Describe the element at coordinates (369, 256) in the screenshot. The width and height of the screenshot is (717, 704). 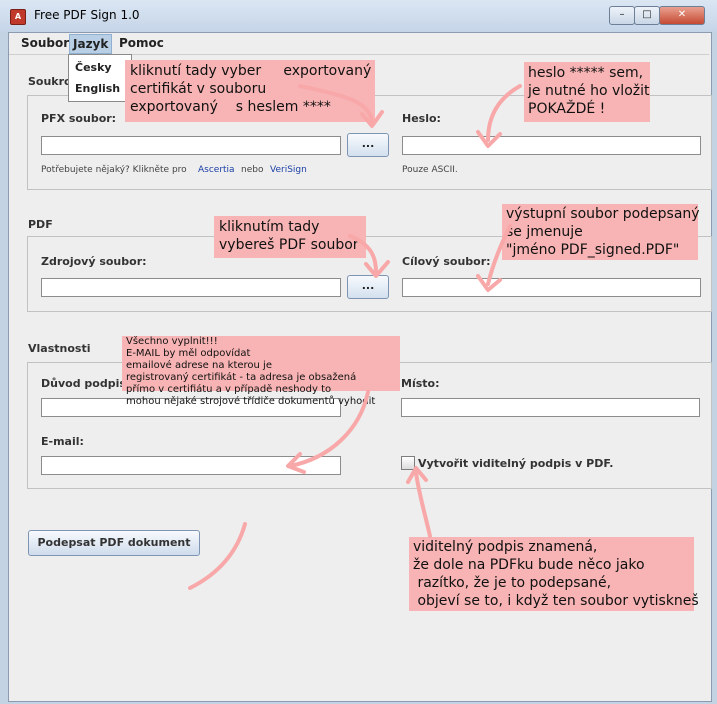
I see `arrow-to-source-browse` at that location.